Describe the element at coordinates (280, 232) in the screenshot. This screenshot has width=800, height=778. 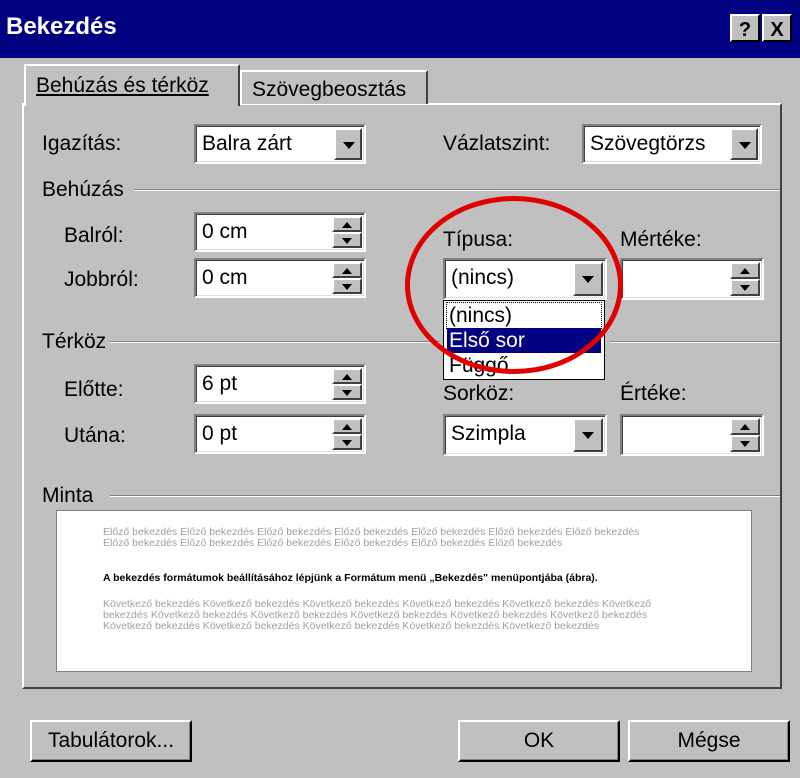
I see `indent-left-field: 0 cm` at that location.